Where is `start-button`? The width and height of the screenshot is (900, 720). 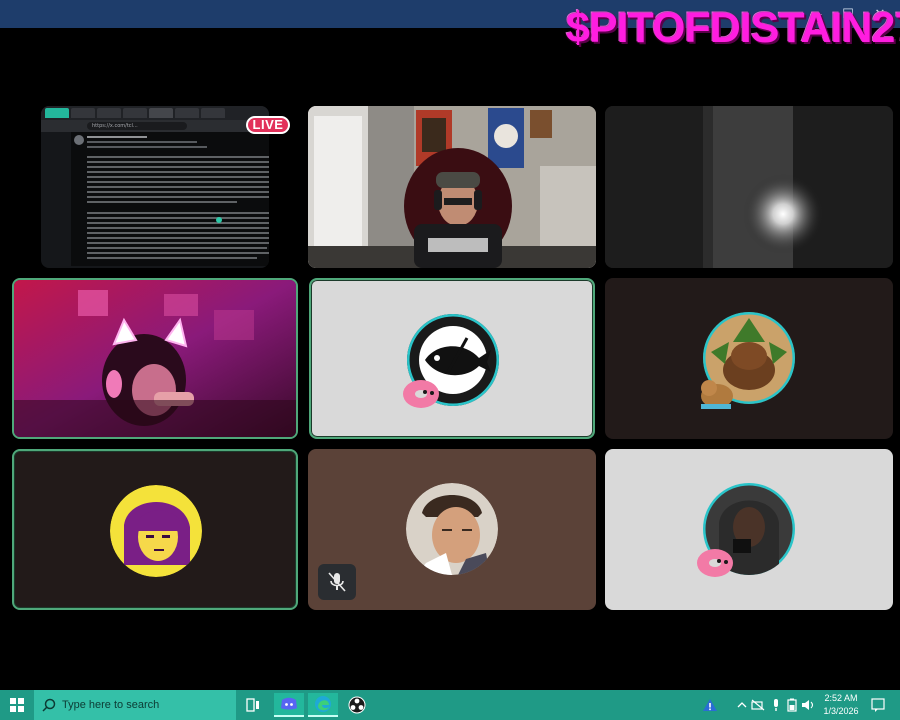
start-button is located at coordinates (17, 705).